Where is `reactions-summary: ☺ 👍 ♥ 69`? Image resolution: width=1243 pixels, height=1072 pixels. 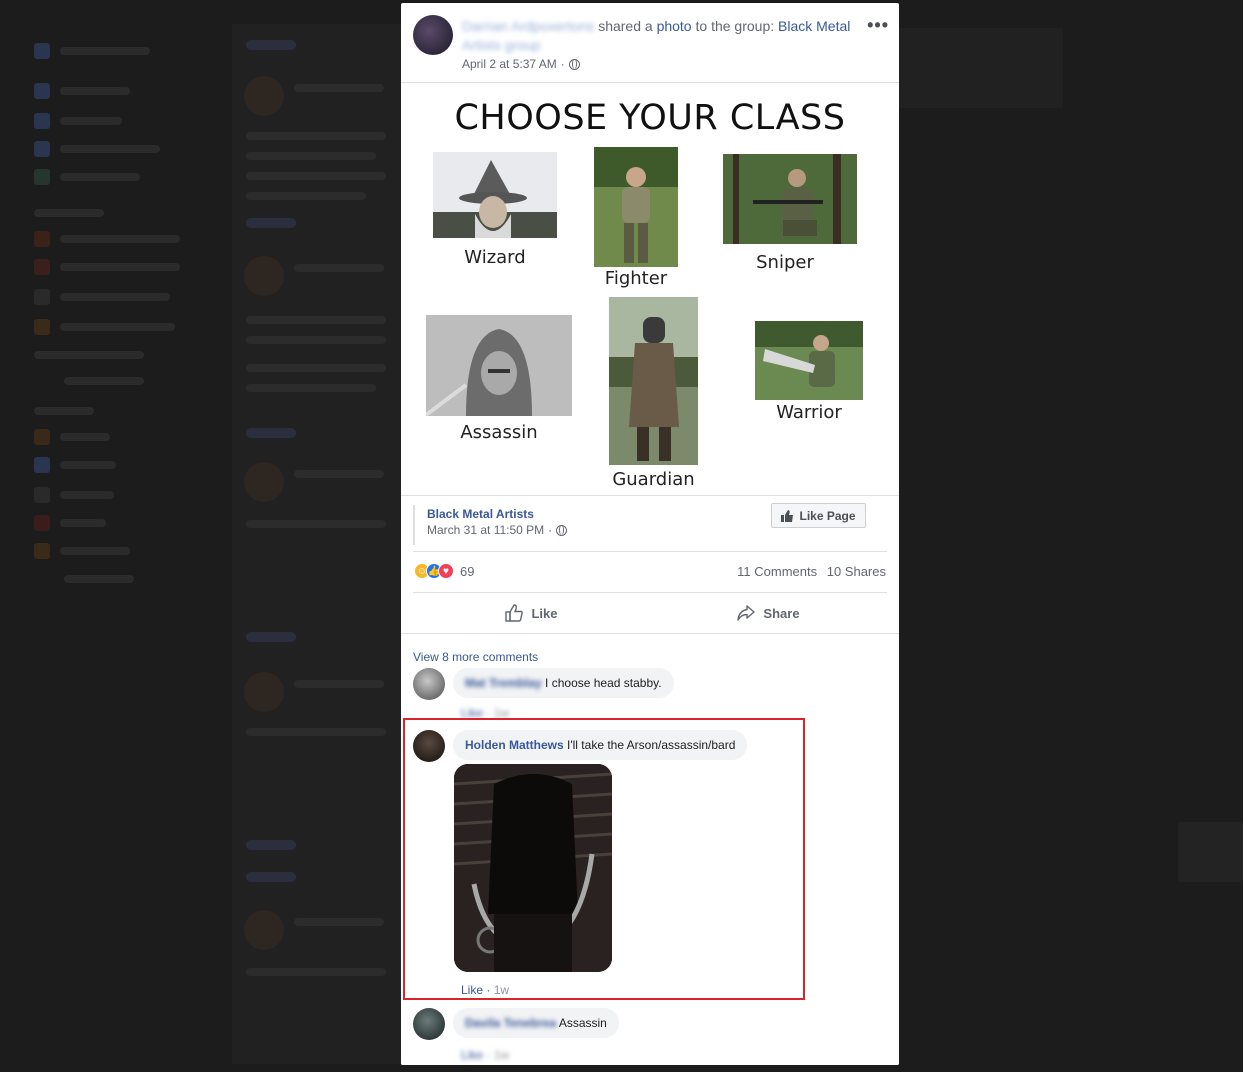
reactions-summary: ☺ 👍 ♥ 69 is located at coordinates (444, 571).